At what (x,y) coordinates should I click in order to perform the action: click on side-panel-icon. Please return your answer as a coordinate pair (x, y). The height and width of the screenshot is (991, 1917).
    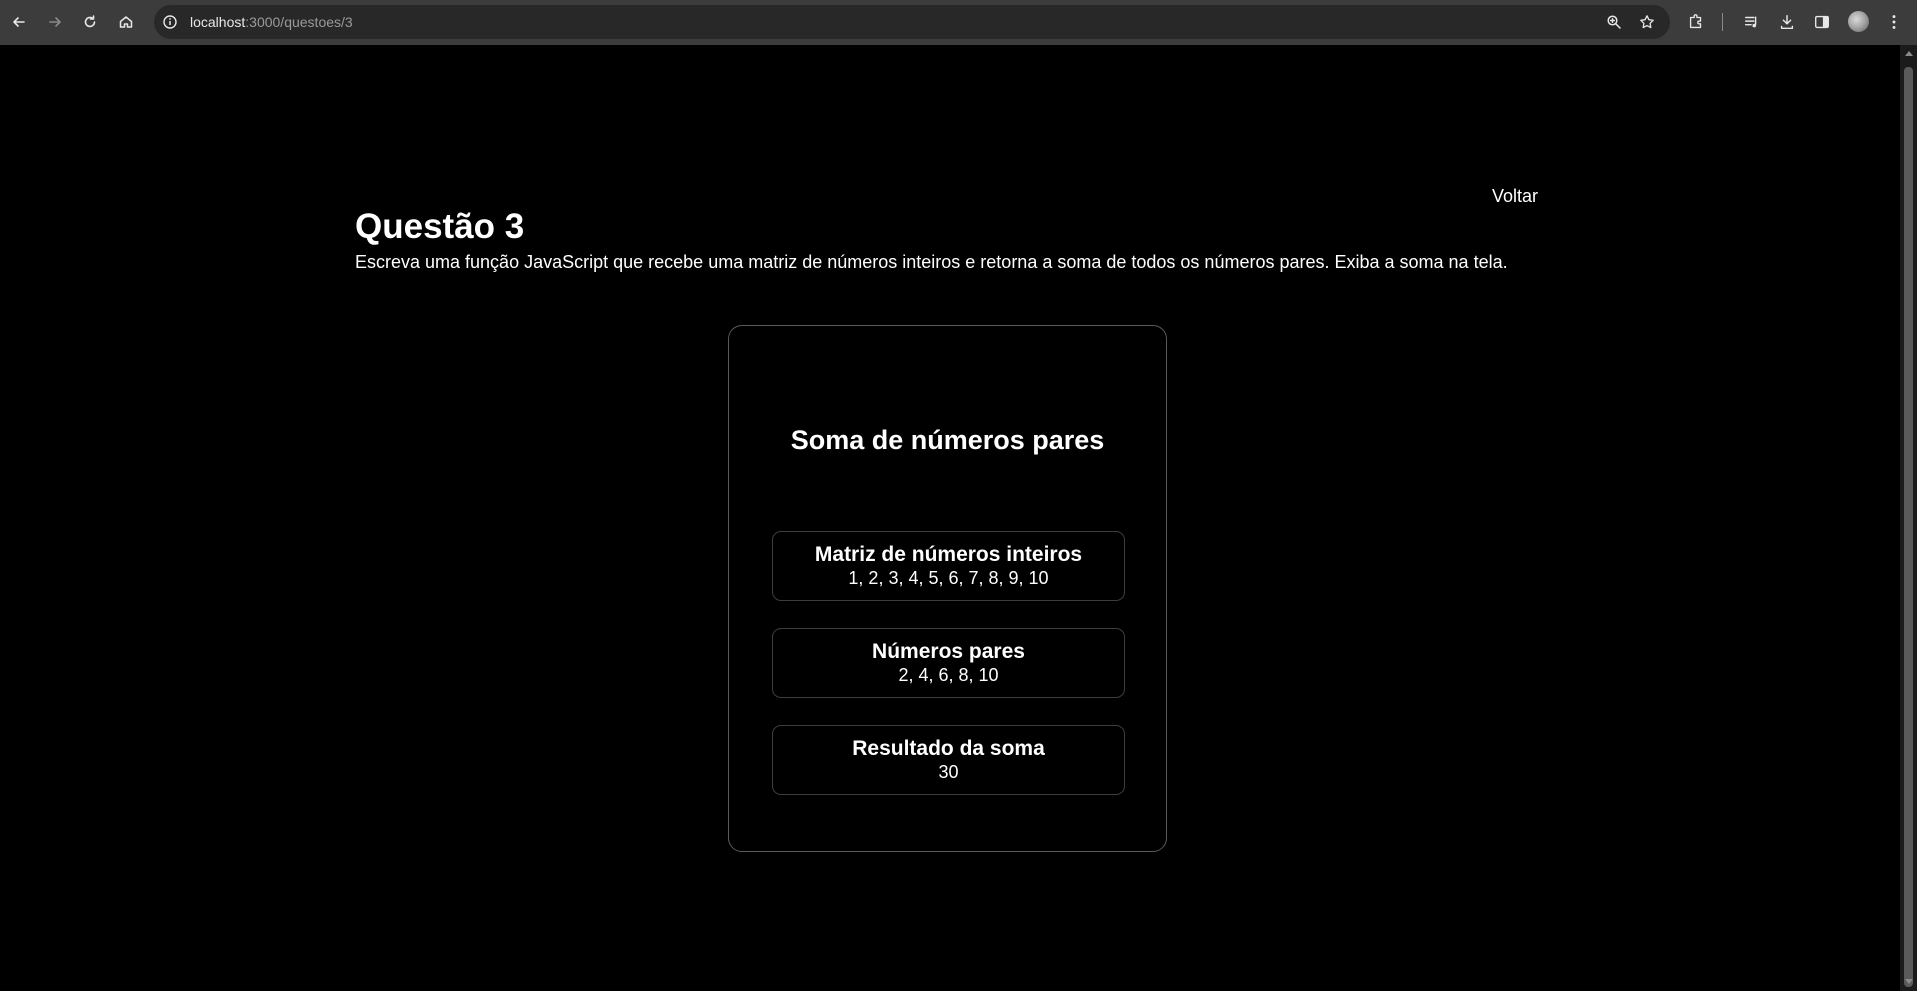
    Looking at the image, I should click on (1822, 22).